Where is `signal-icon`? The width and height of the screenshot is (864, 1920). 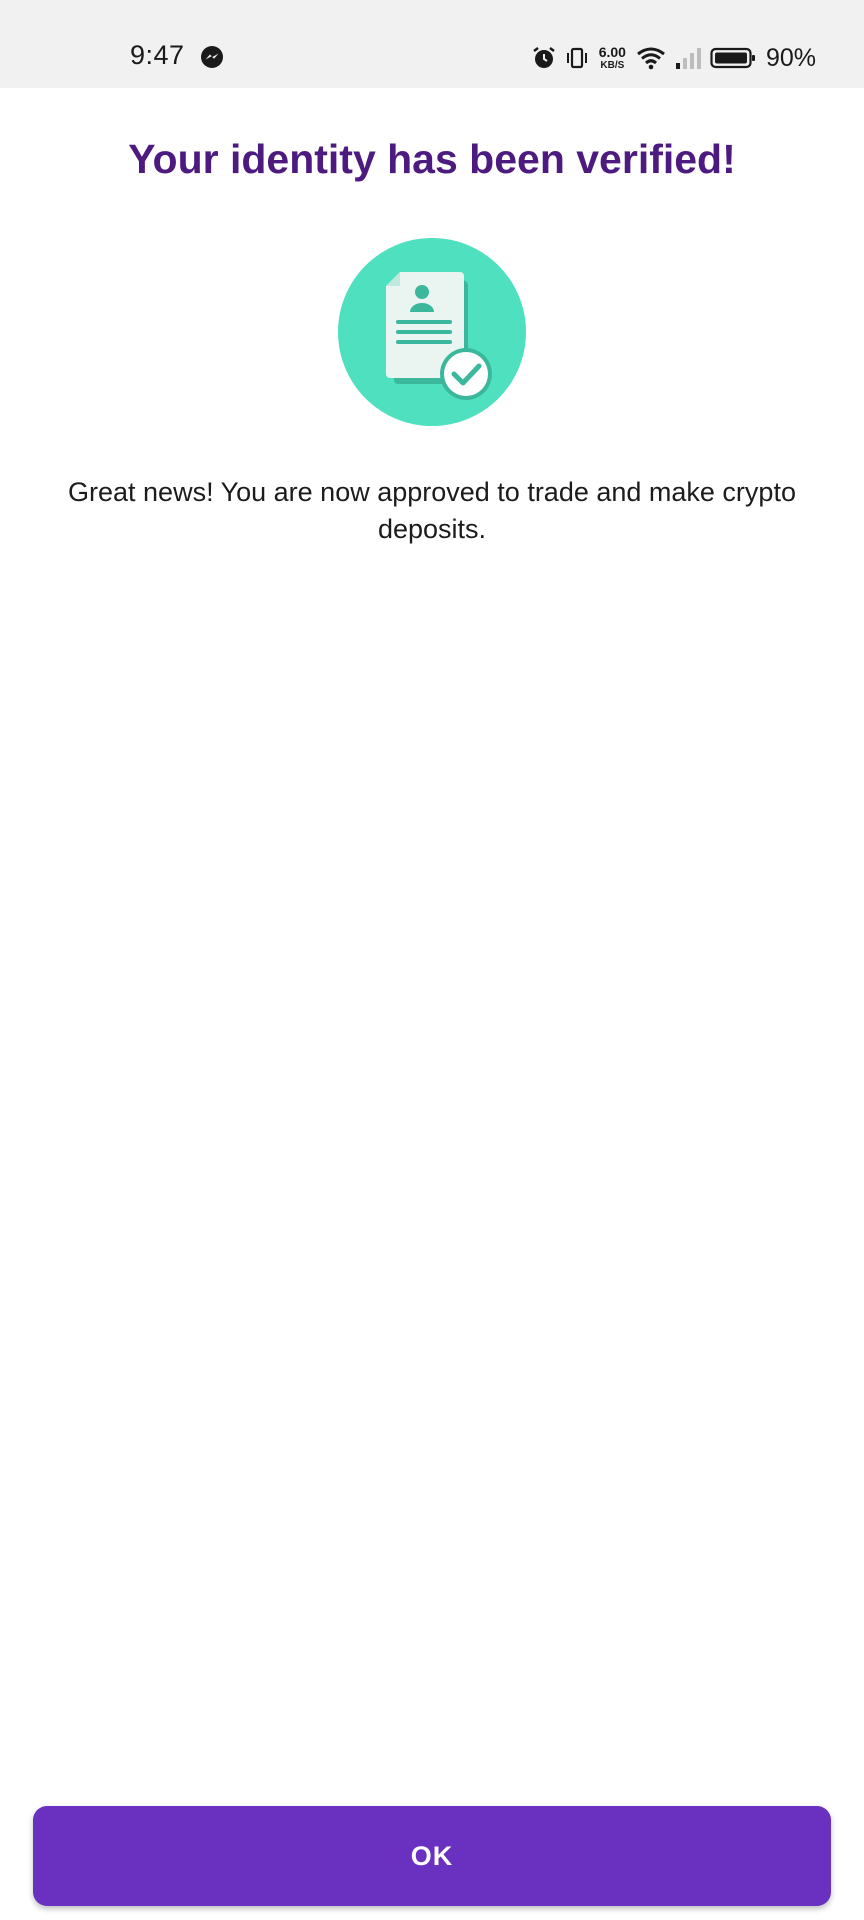
signal-icon is located at coordinates (688, 58).